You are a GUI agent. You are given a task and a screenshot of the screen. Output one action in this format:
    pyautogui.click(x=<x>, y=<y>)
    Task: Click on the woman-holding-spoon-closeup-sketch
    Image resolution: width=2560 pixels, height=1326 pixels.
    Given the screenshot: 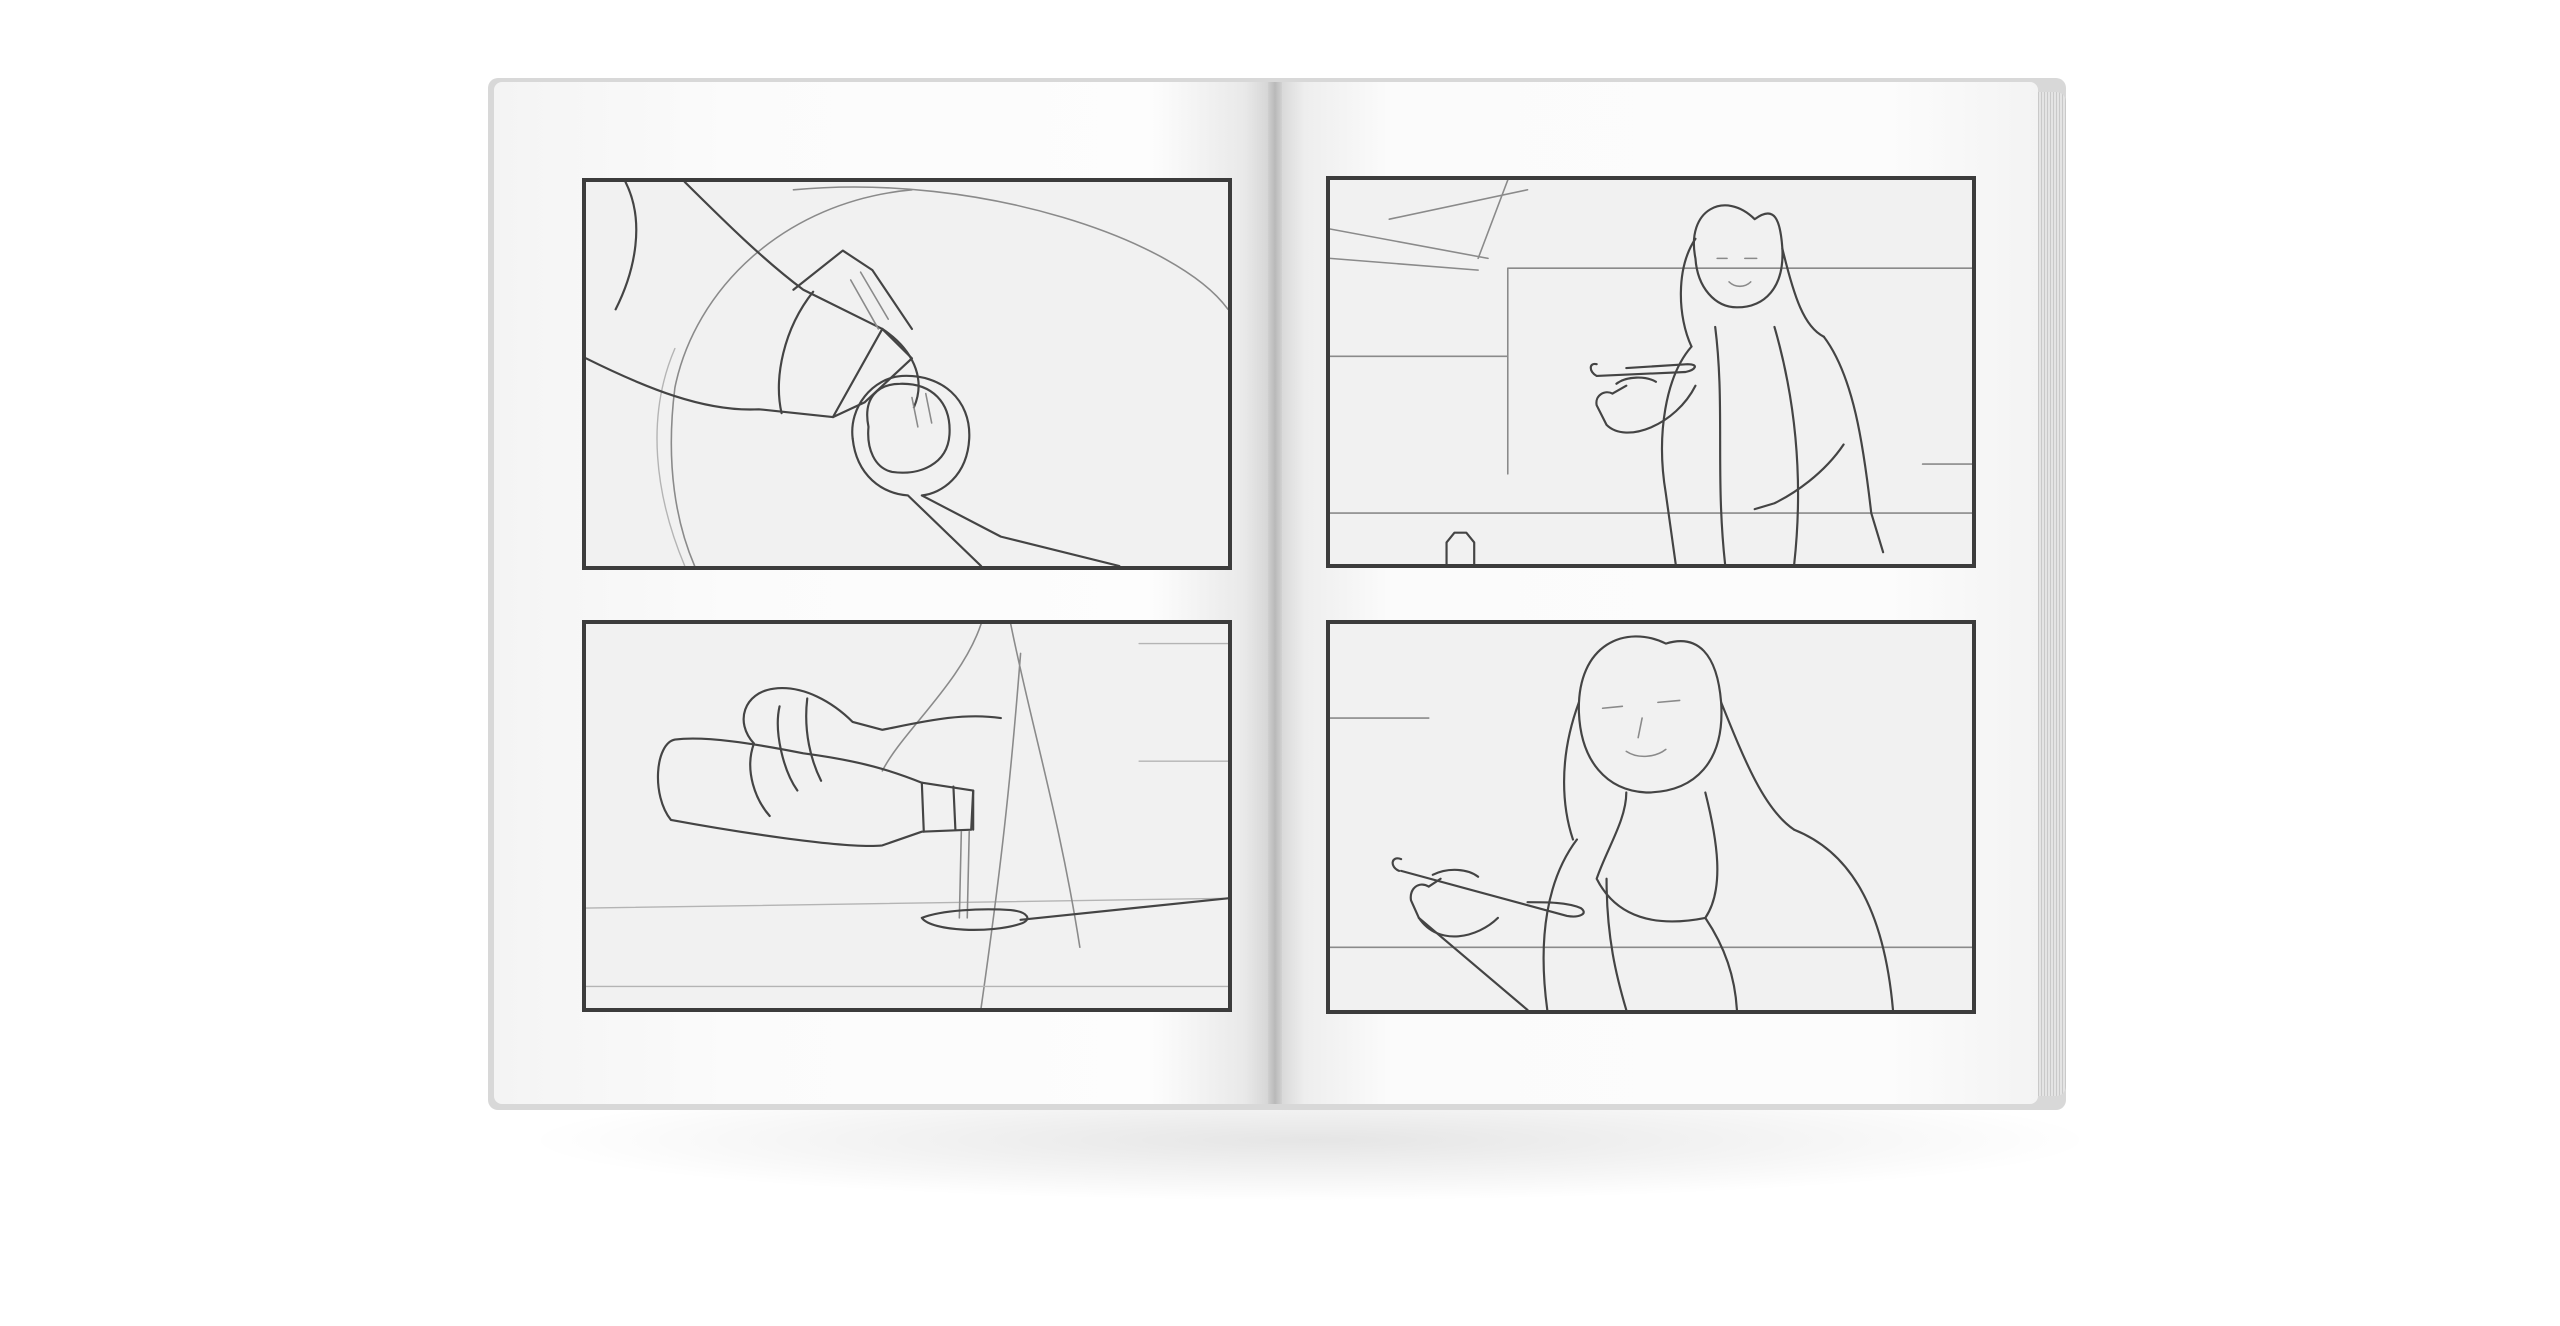 What is the action you would take?
    pyautogui.click(x=1651, y=822)
    